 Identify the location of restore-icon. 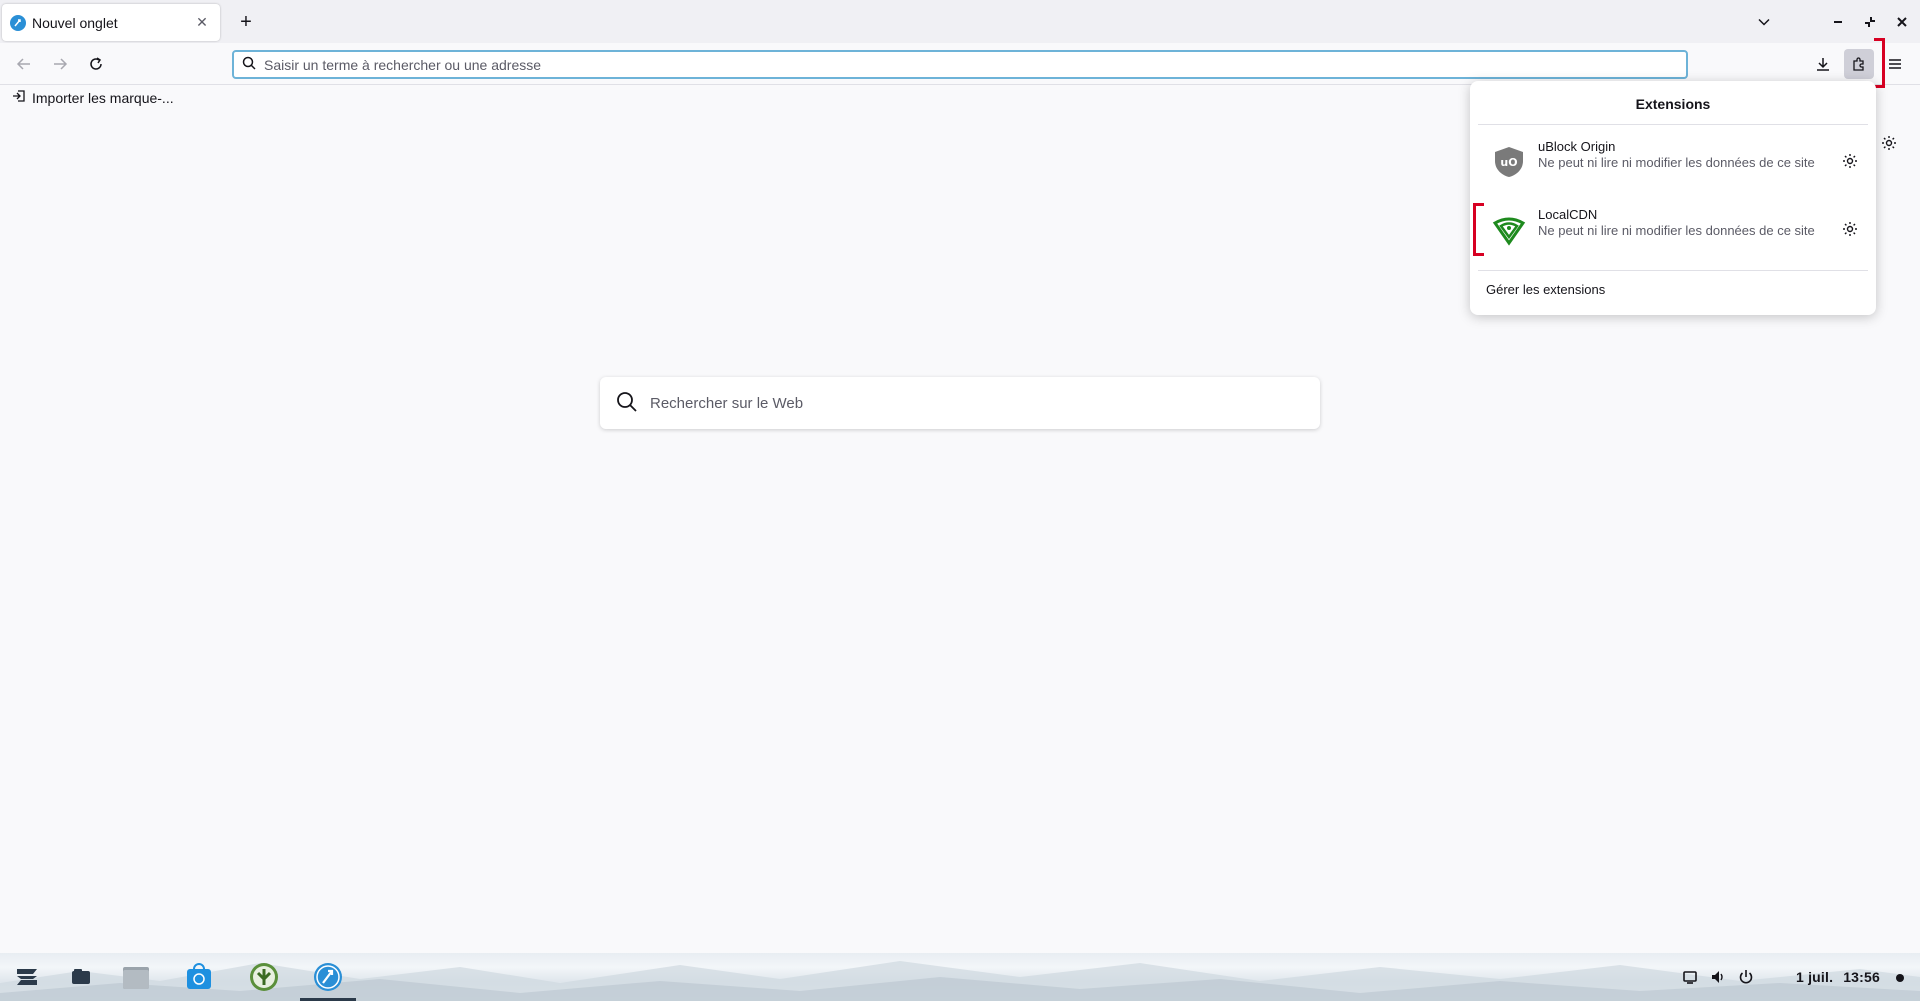
(1870, 22).